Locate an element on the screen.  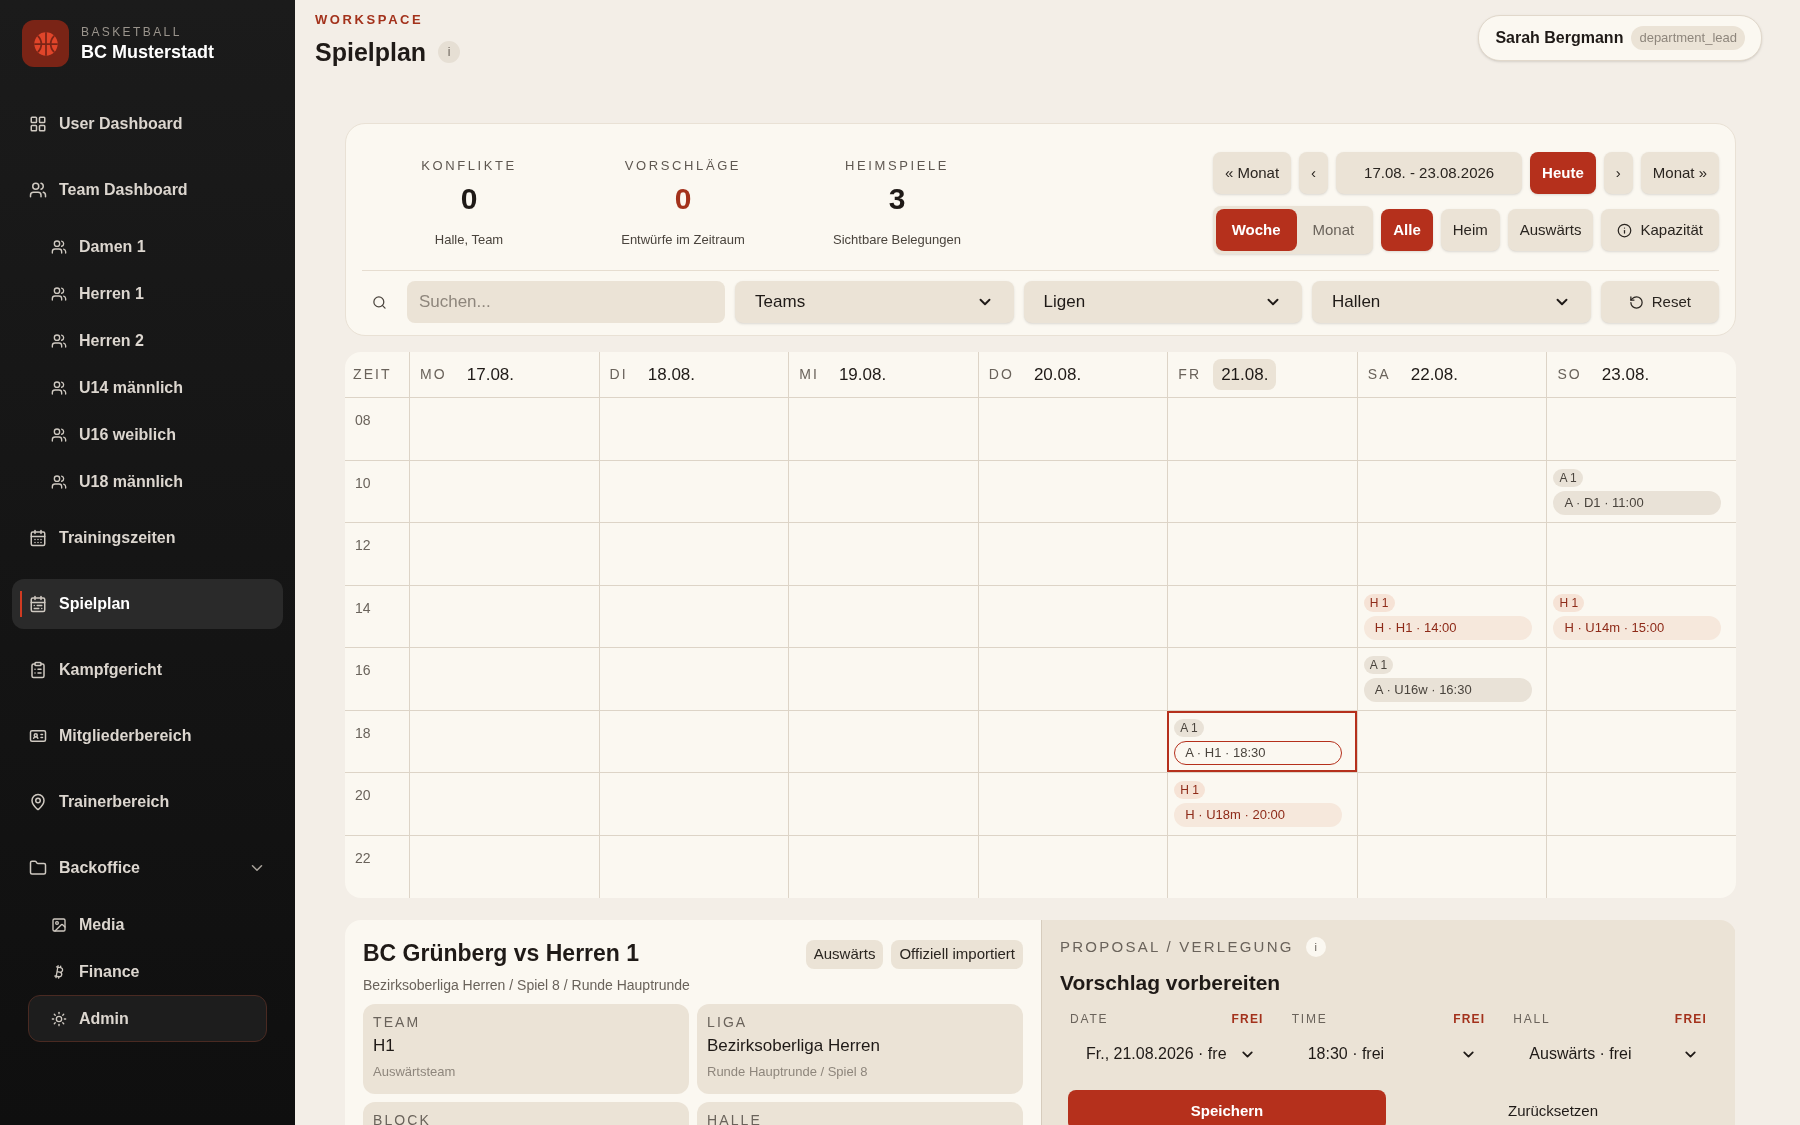
hour-label: 22 is located at coordinates (363, 857).